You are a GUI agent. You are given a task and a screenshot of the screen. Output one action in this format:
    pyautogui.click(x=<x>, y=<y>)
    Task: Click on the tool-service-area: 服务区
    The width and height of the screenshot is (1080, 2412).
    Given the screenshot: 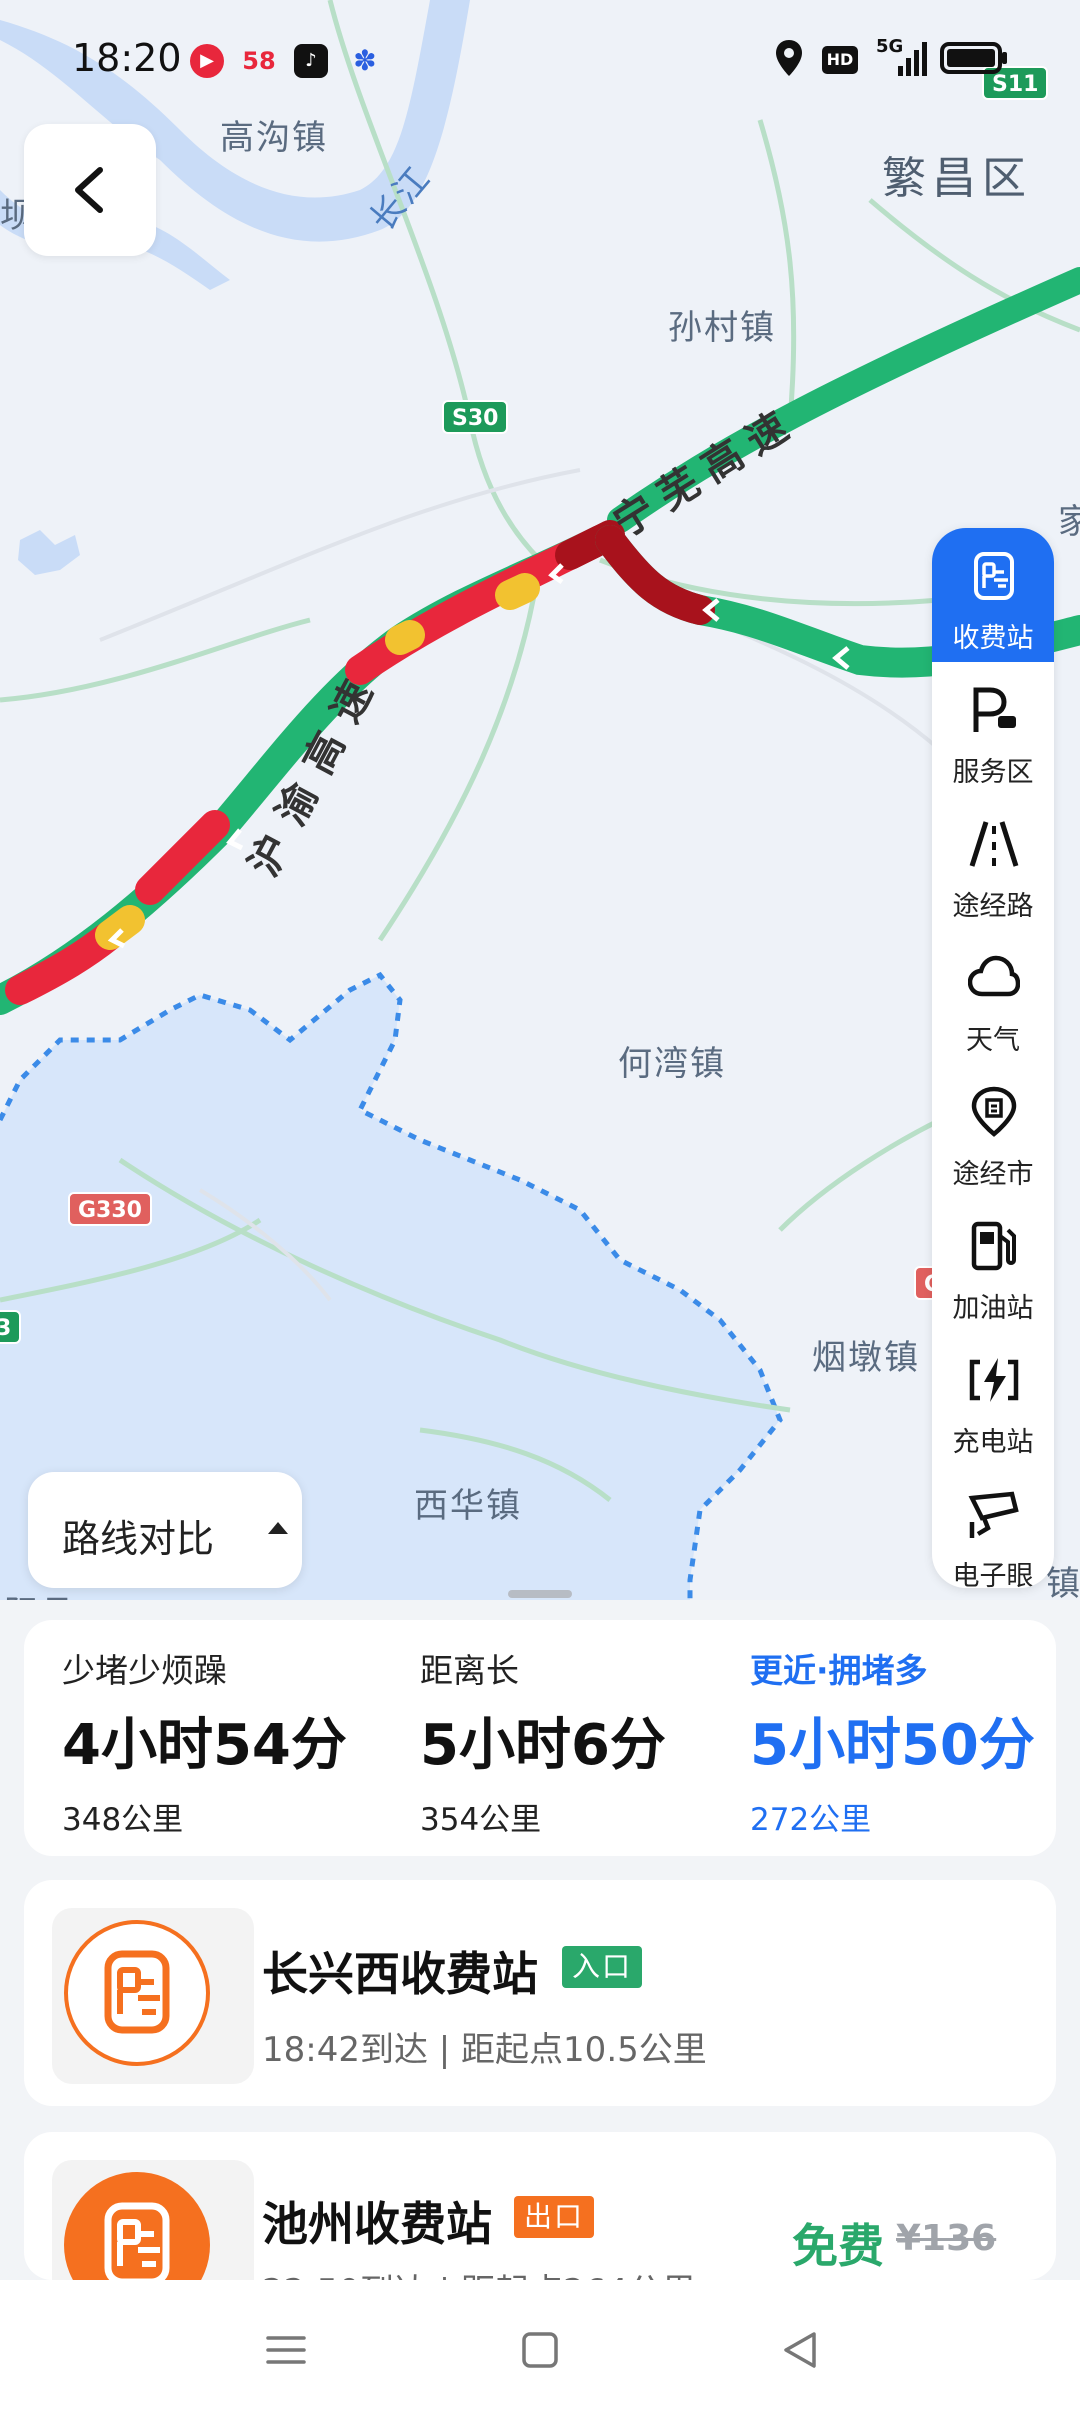 What is the action you would take?
    pyautogui.click(x=993, y=729)
    